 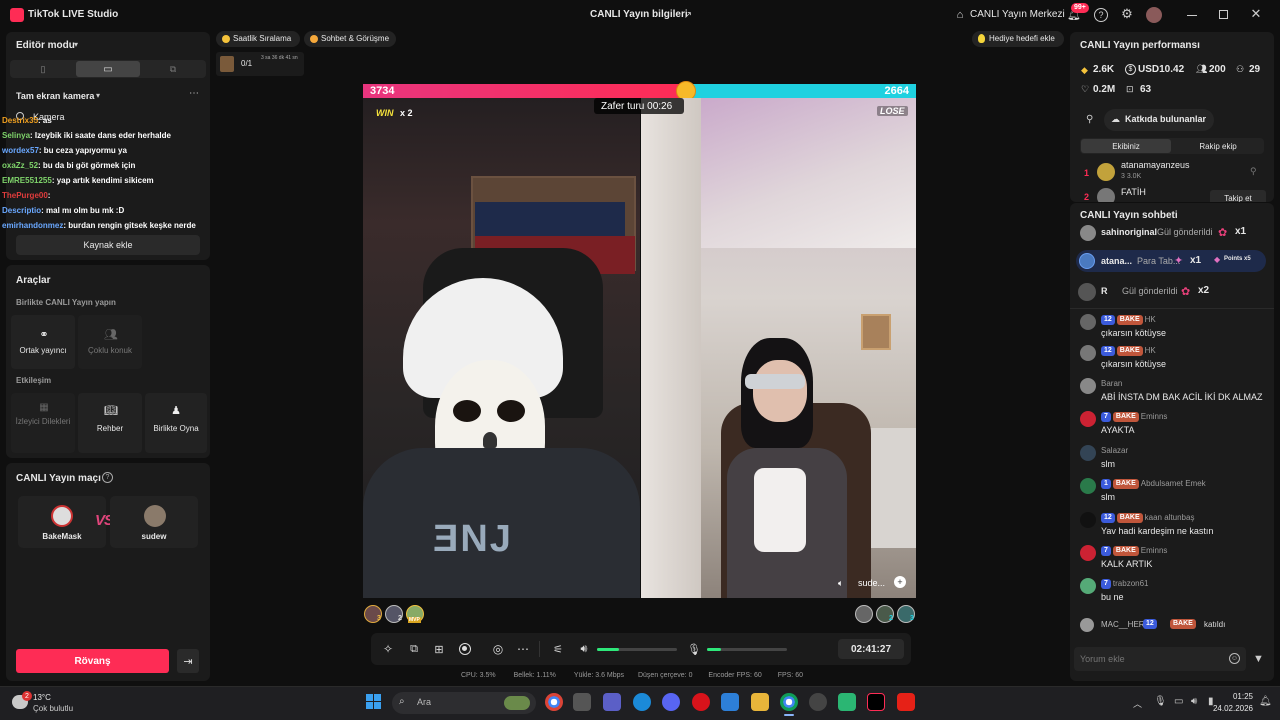 What do you see at coordinates (639, 14) in the screenshot?
I see `live-info-title: CANLI Yayın bilgileri` at bounding box center [639, 14].